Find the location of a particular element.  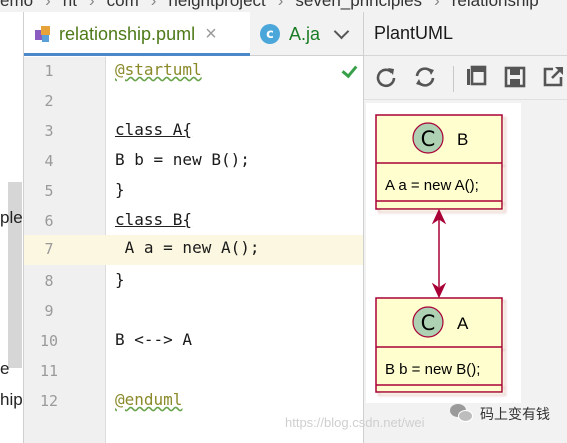

code-line: 11 is located at coordinates (193, 372).